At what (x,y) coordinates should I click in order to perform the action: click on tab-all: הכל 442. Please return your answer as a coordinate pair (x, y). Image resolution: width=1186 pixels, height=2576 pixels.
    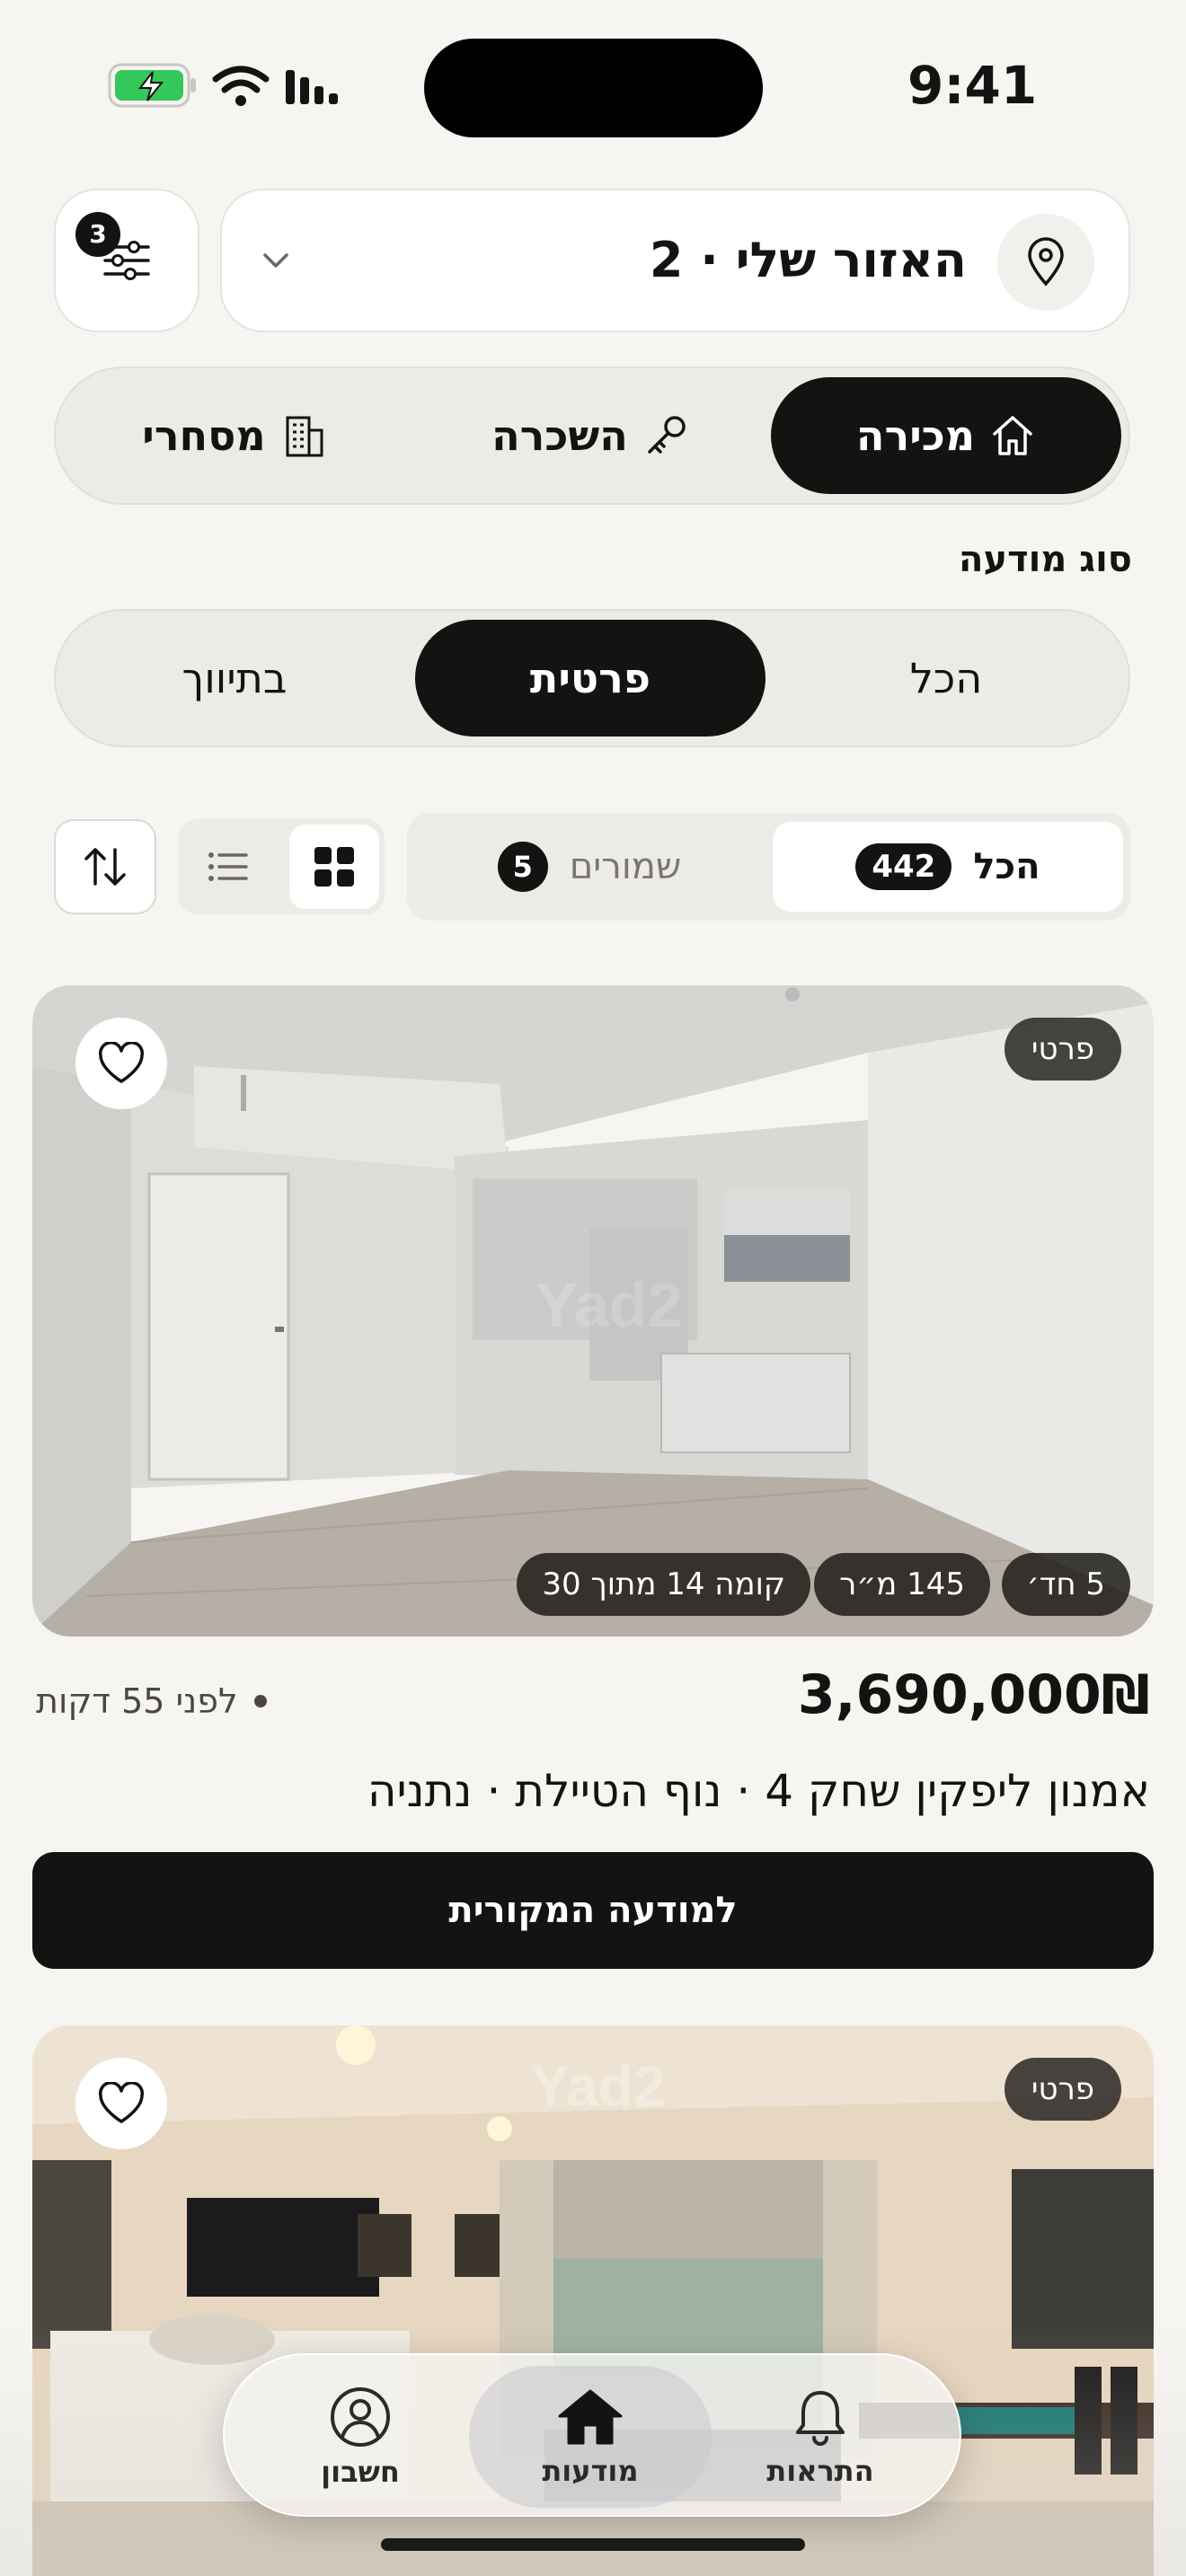
    Looking at the image, I should click on (948, 867).